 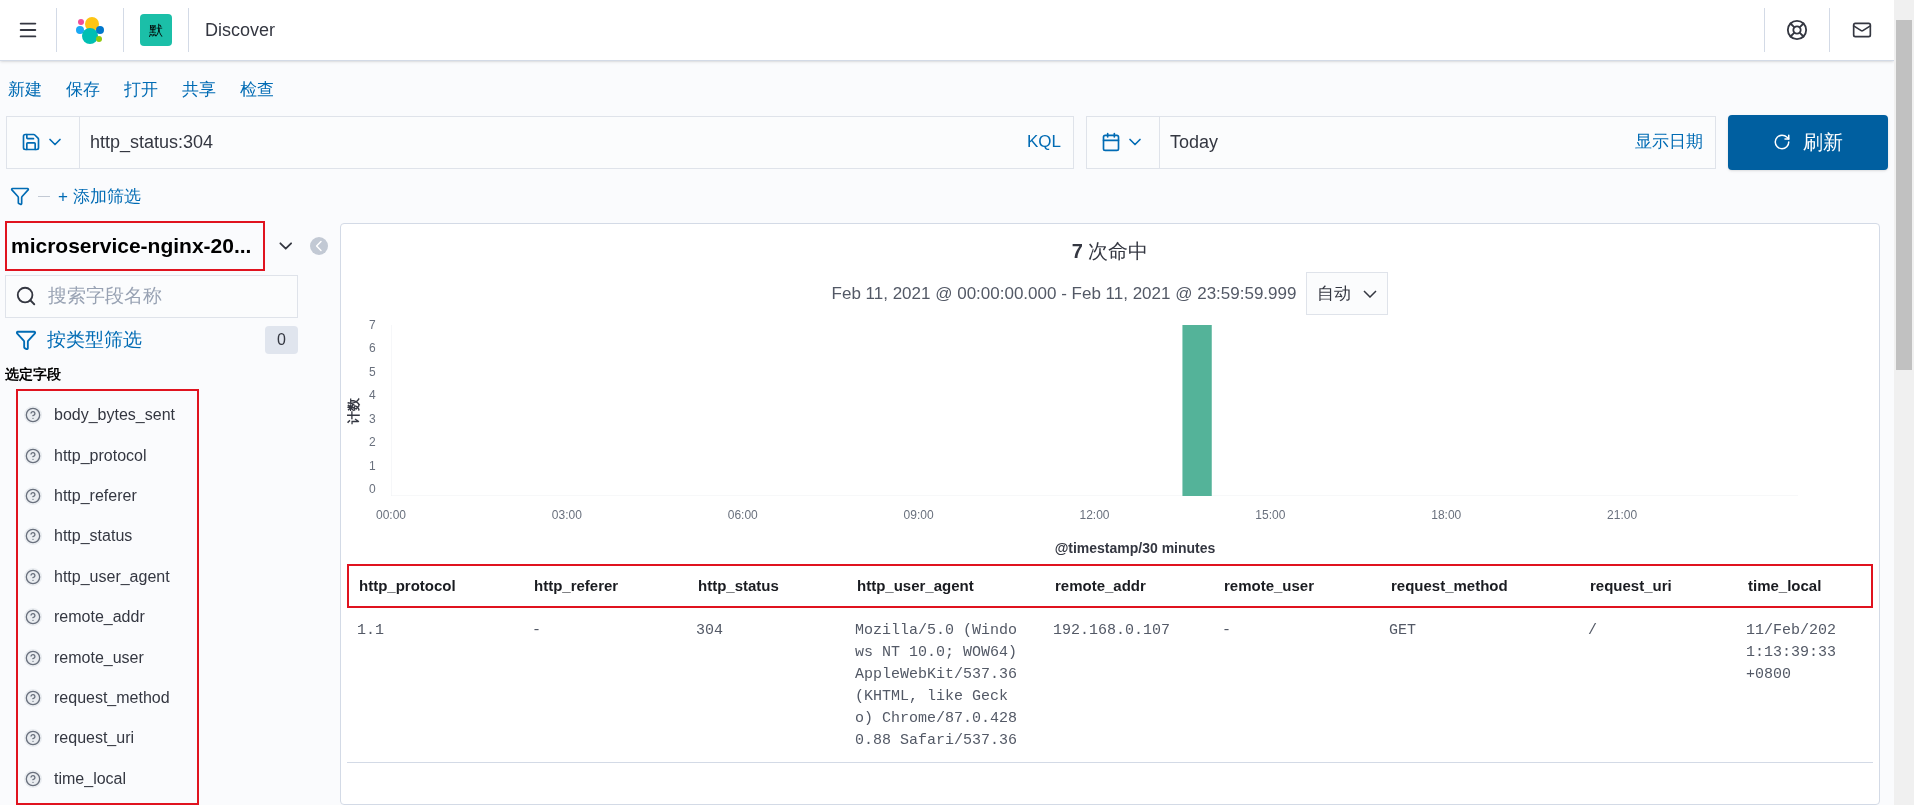 I want to click on help-icon, so click(x=1797, y=30).